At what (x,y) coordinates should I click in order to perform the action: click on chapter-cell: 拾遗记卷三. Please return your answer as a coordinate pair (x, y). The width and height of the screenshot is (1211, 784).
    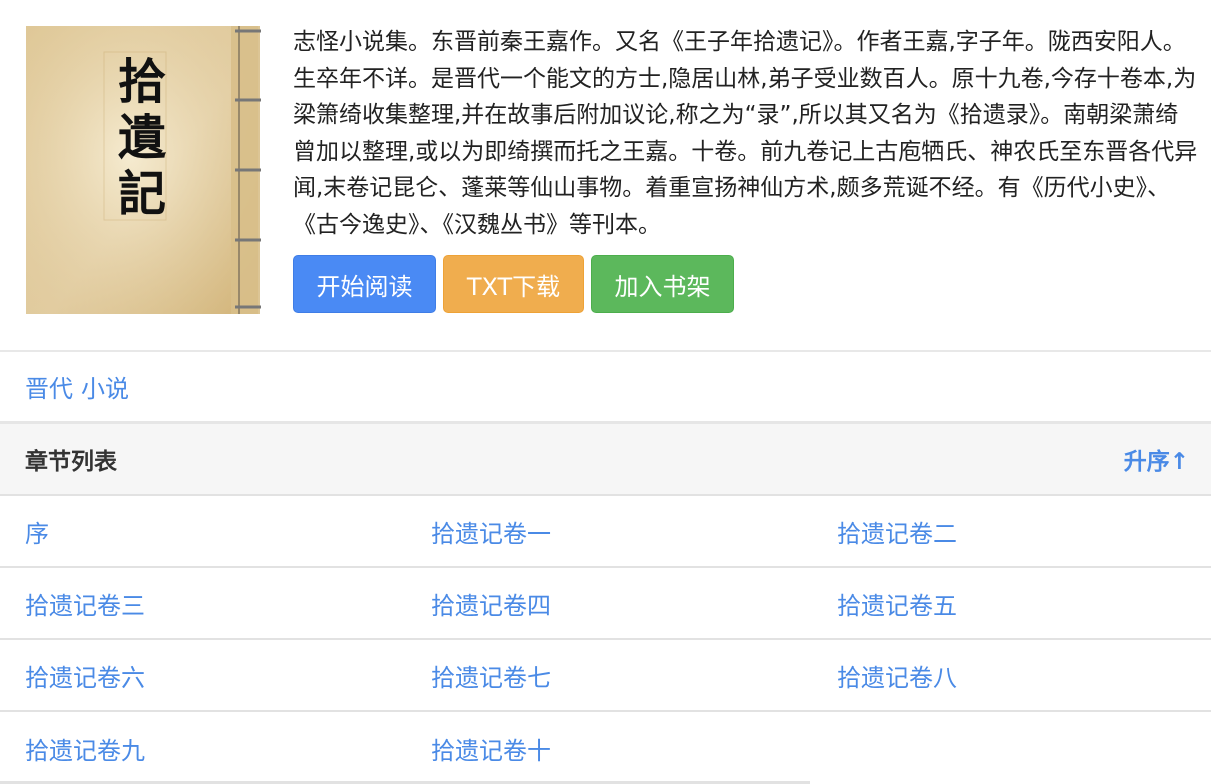
    Looking at the image, I should click on (203, 603).